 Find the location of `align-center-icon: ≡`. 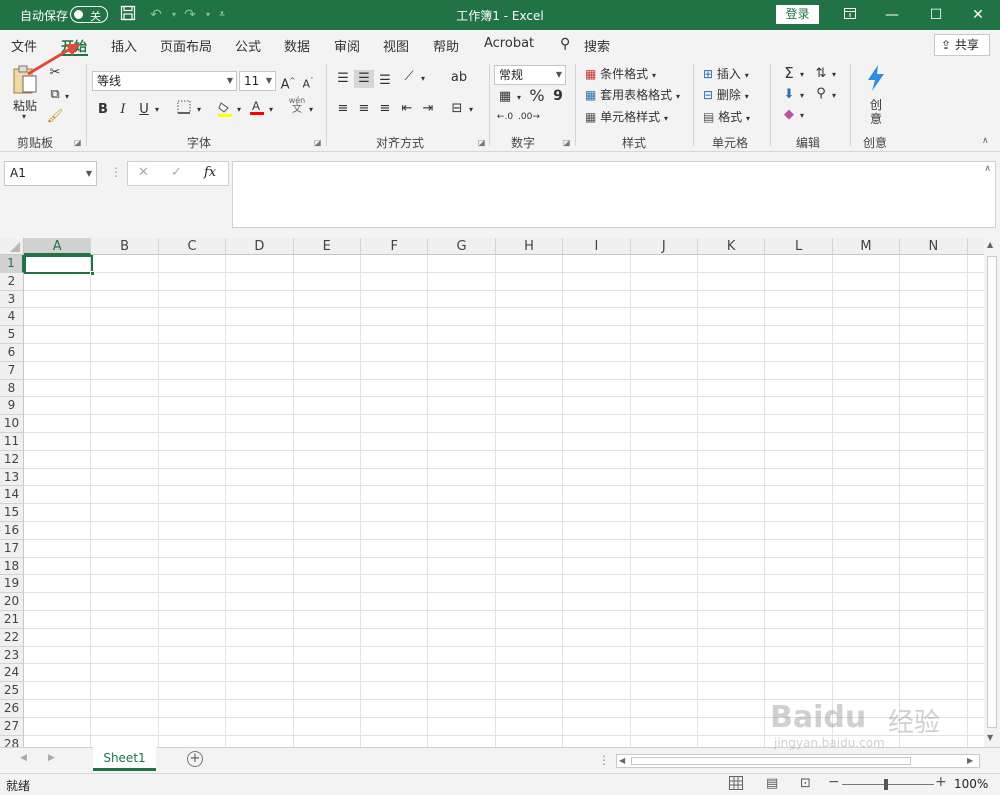

align-center-icon: ≡ is located at coordinates (364, 109).